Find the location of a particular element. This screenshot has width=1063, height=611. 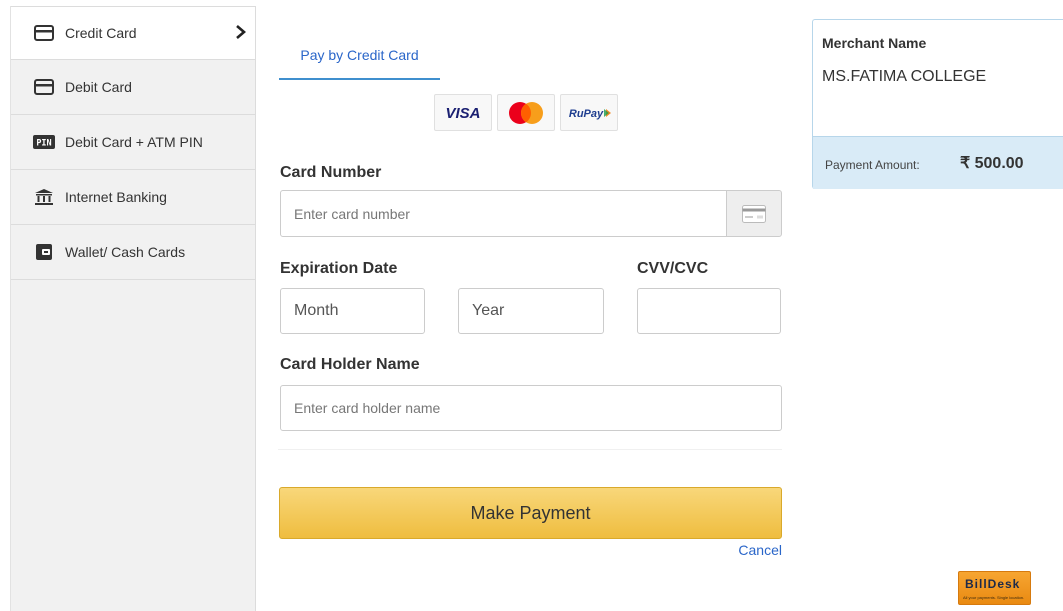

visa-logo: VISA is located at coordinates (463, 112).